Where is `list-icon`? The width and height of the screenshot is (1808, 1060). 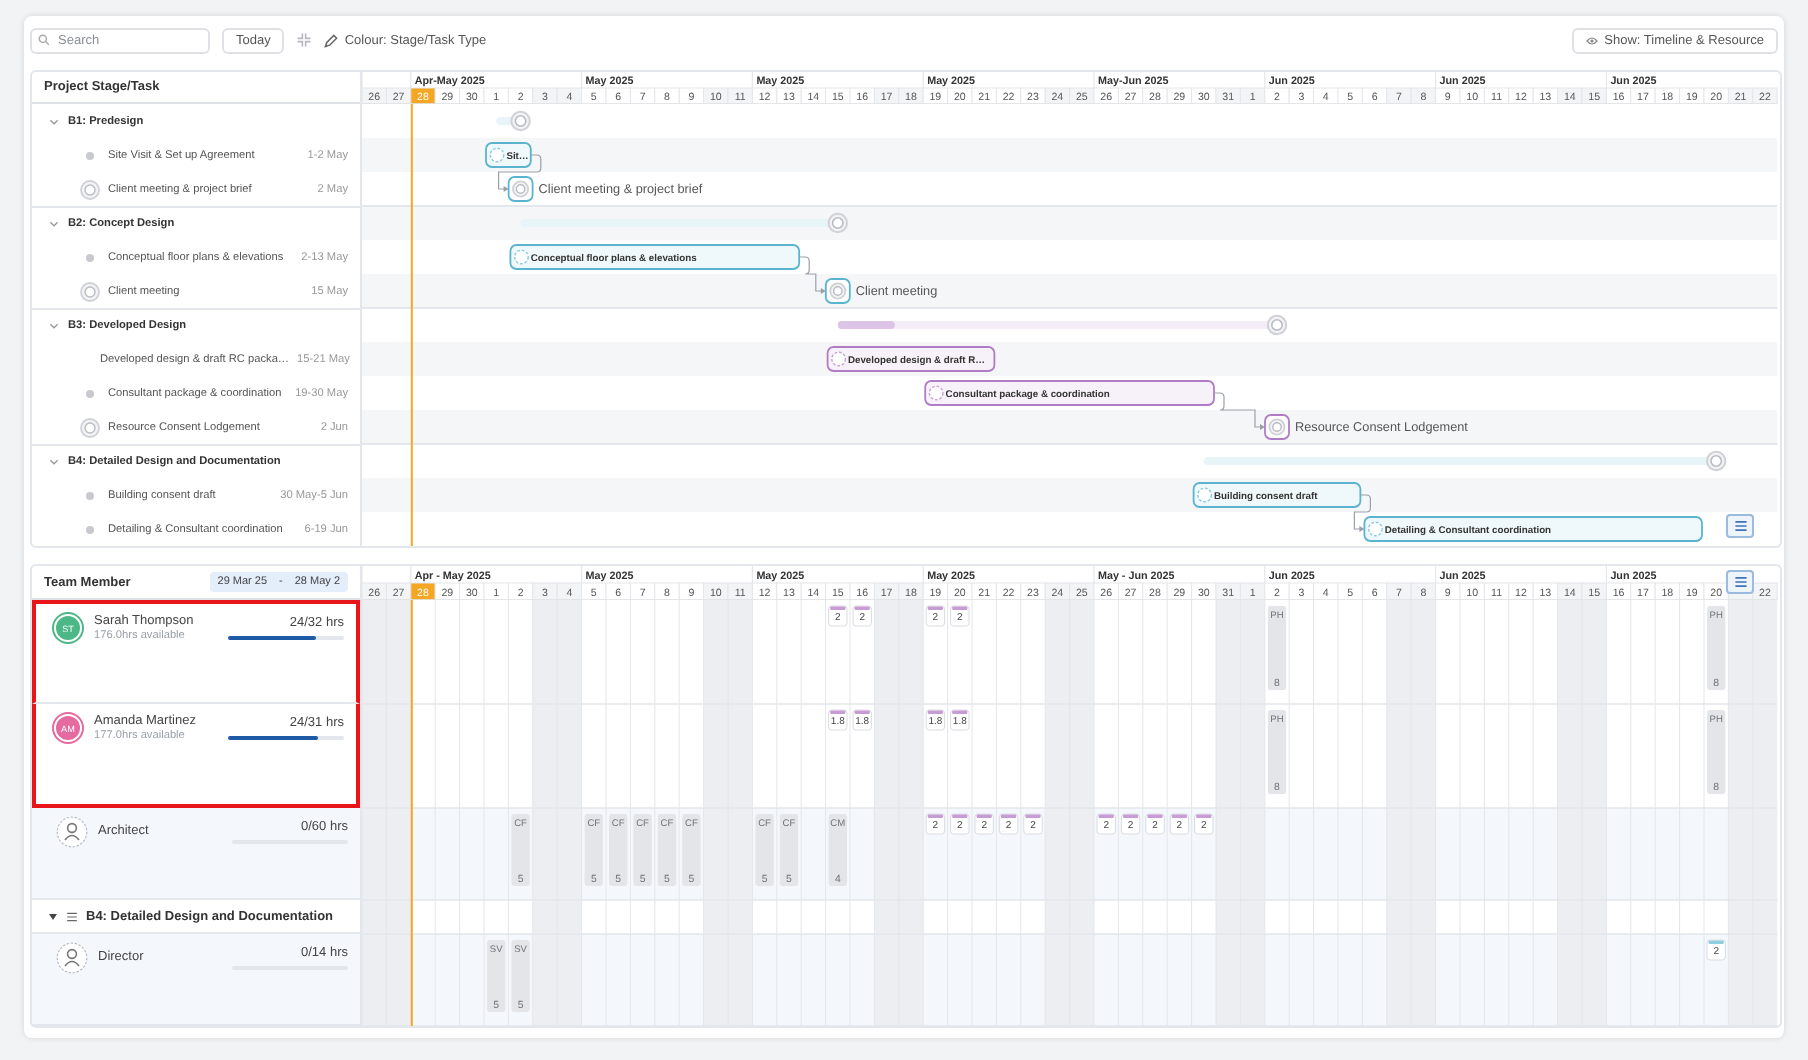 list-icon is located at coordinates (72, 916).